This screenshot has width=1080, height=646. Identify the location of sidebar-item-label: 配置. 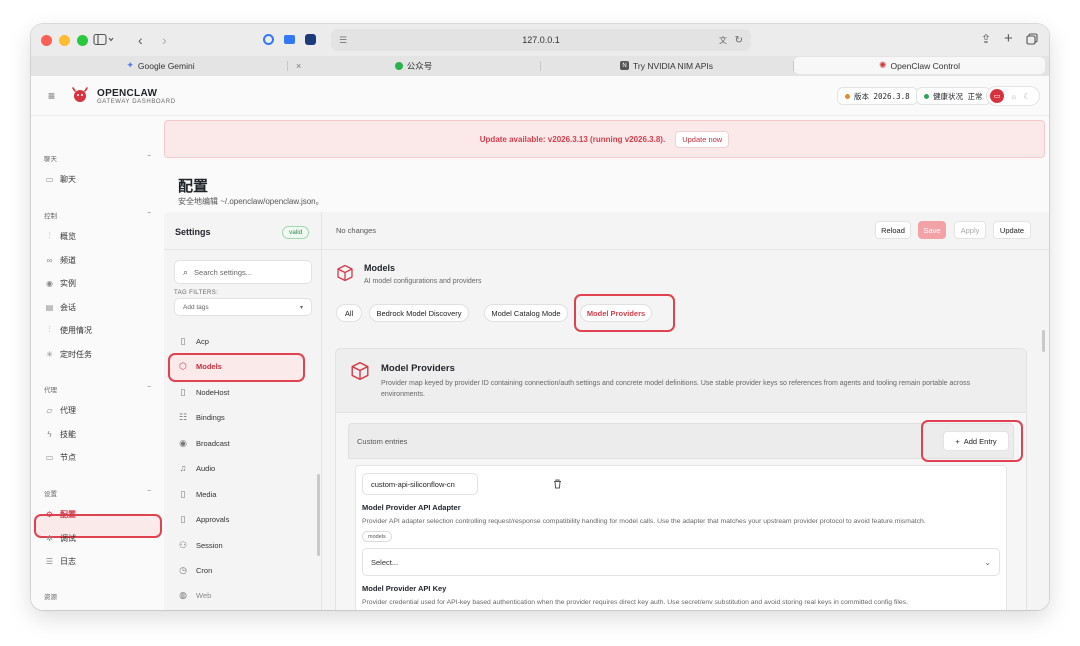
(68, 514).